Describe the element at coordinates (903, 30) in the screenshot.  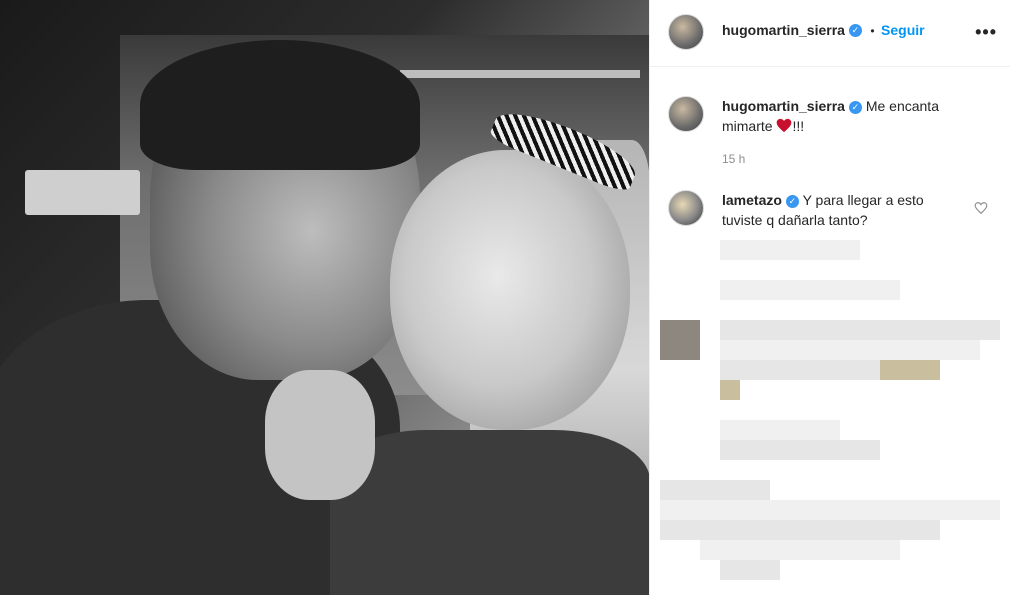
I see `follow-button: Seguir` at that location.